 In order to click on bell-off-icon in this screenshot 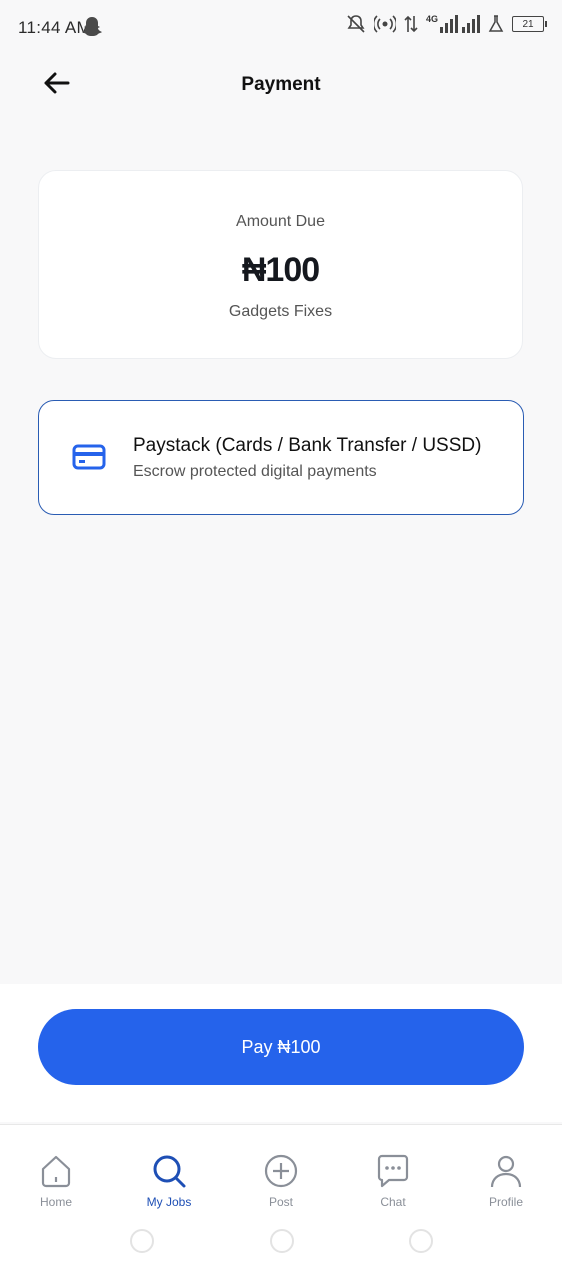, I will do `click(356, 24)`.